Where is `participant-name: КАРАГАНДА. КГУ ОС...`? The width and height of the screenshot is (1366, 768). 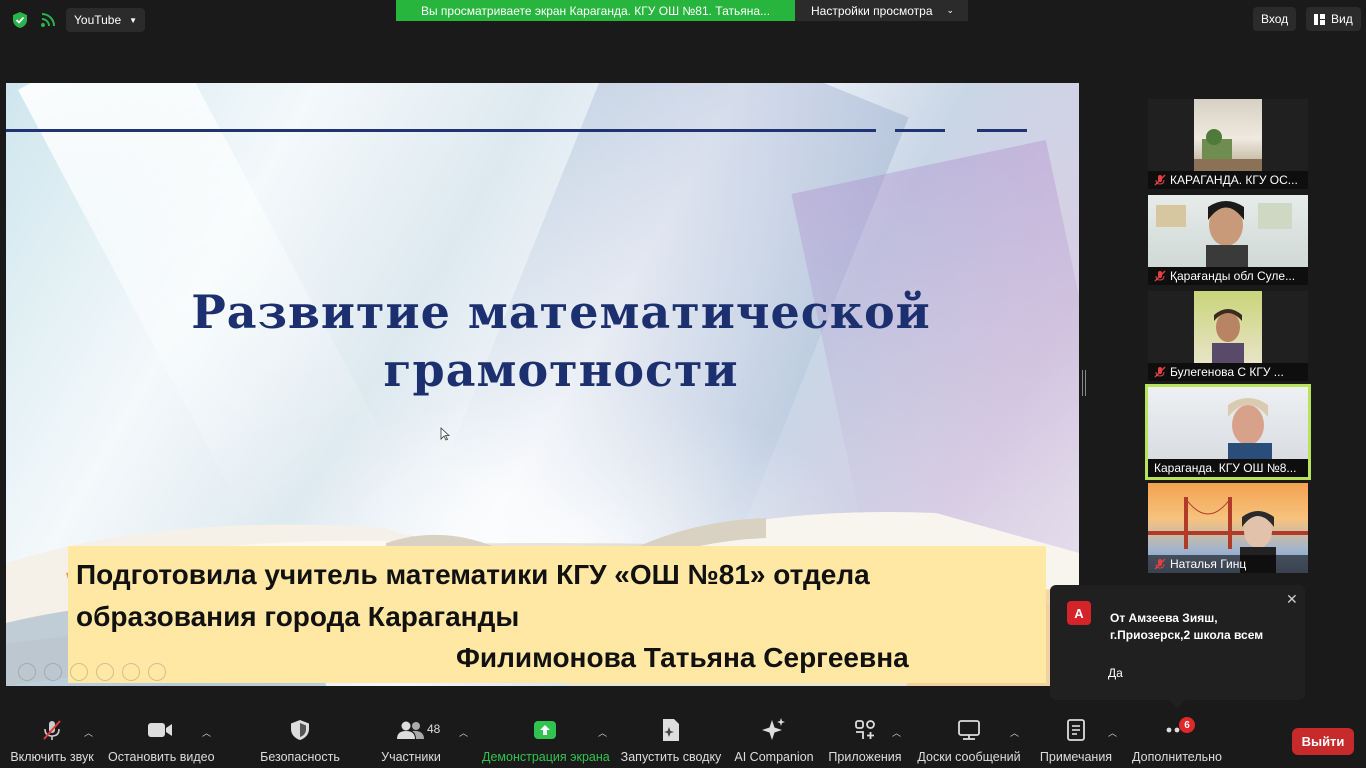
participant-name: КАРАГАНДА. КГУ ОС... is located at coordinates (1234, 180).